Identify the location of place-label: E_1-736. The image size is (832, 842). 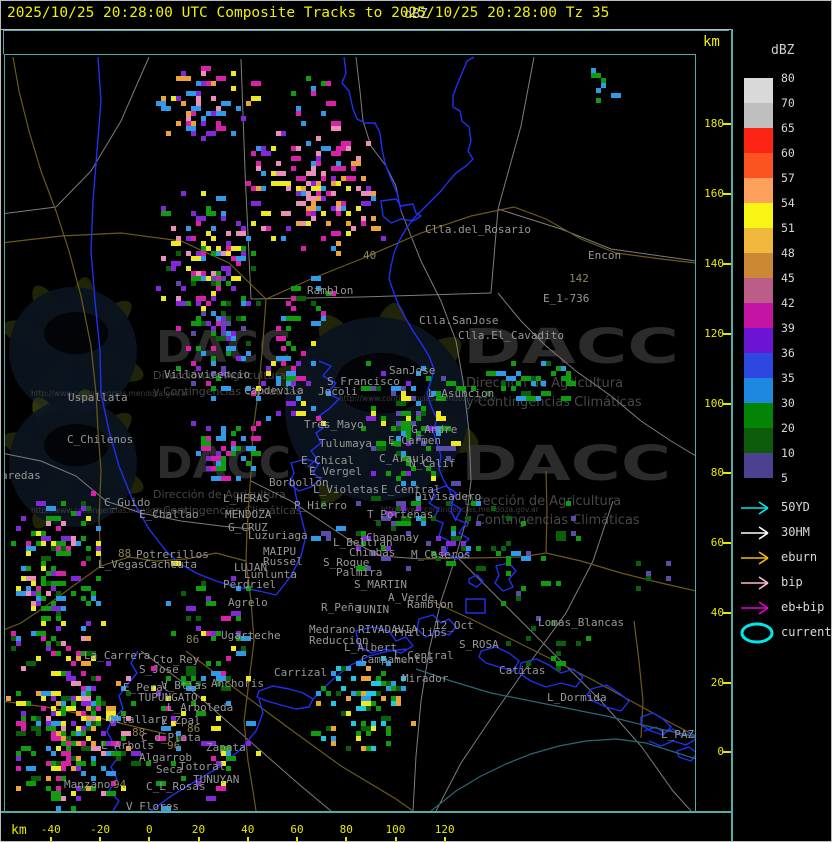
(566, 298).